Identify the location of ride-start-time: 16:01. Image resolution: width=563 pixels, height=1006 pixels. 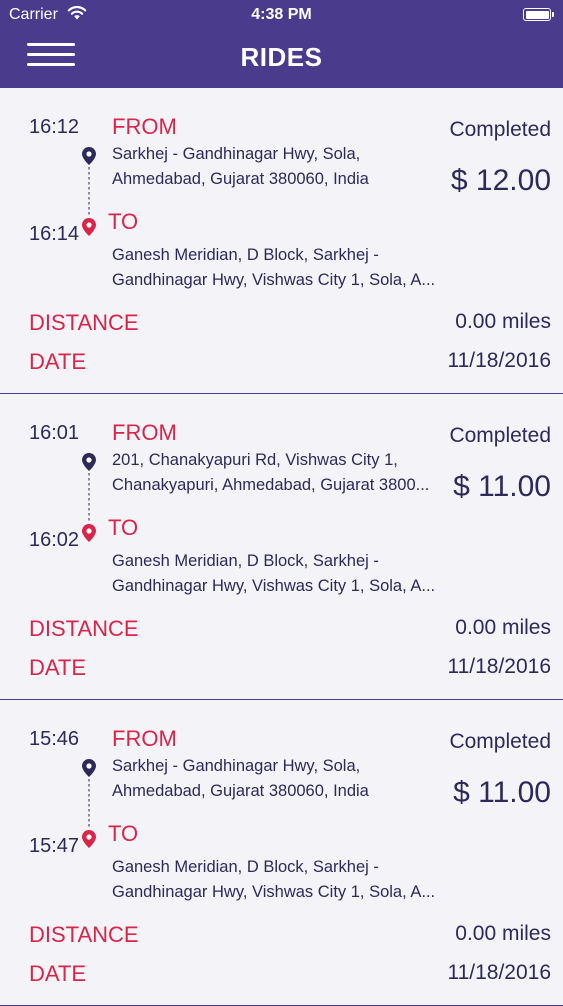
(54, 433).